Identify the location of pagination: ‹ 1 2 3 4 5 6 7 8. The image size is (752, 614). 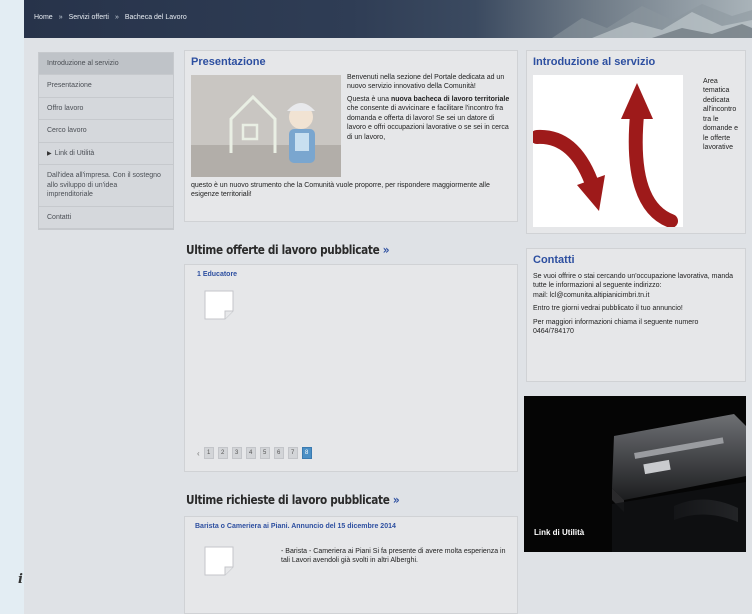
(254, 453).